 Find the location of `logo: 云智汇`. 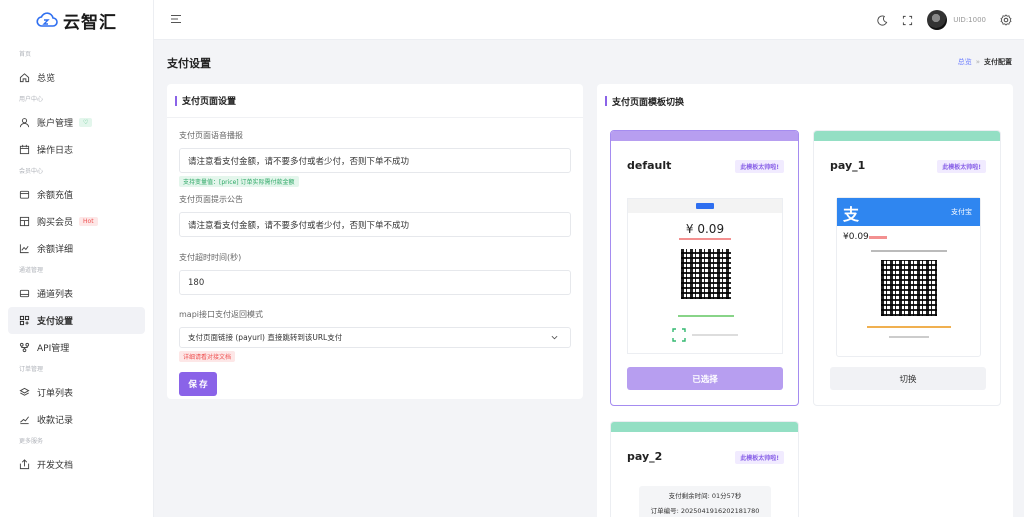

logo: 云智汇 is located at coordinates (76, 20).